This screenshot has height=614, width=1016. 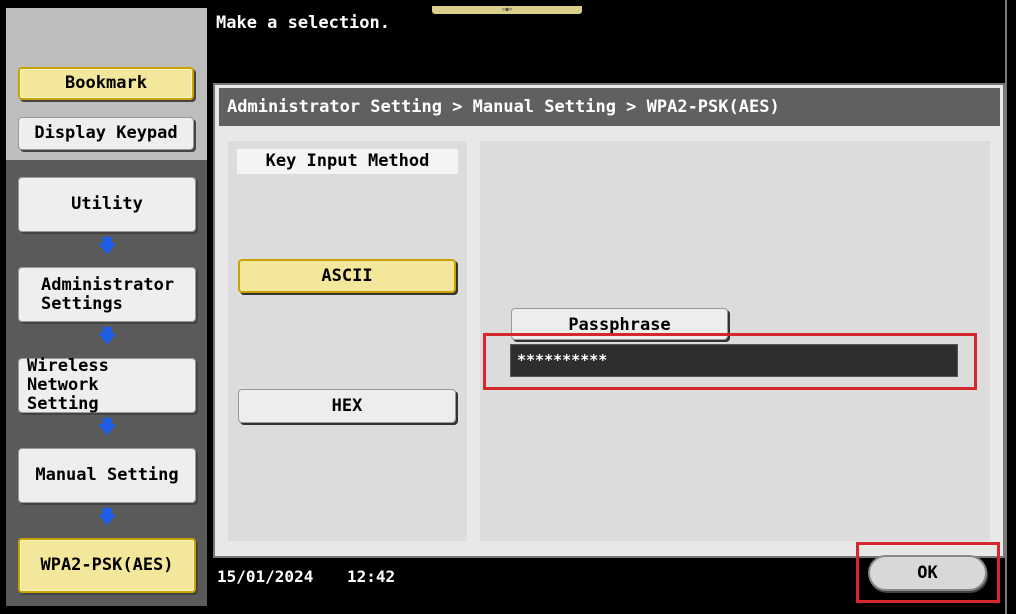 I want to click on status-date: 15/01/2024, so click(x=265, y=576).